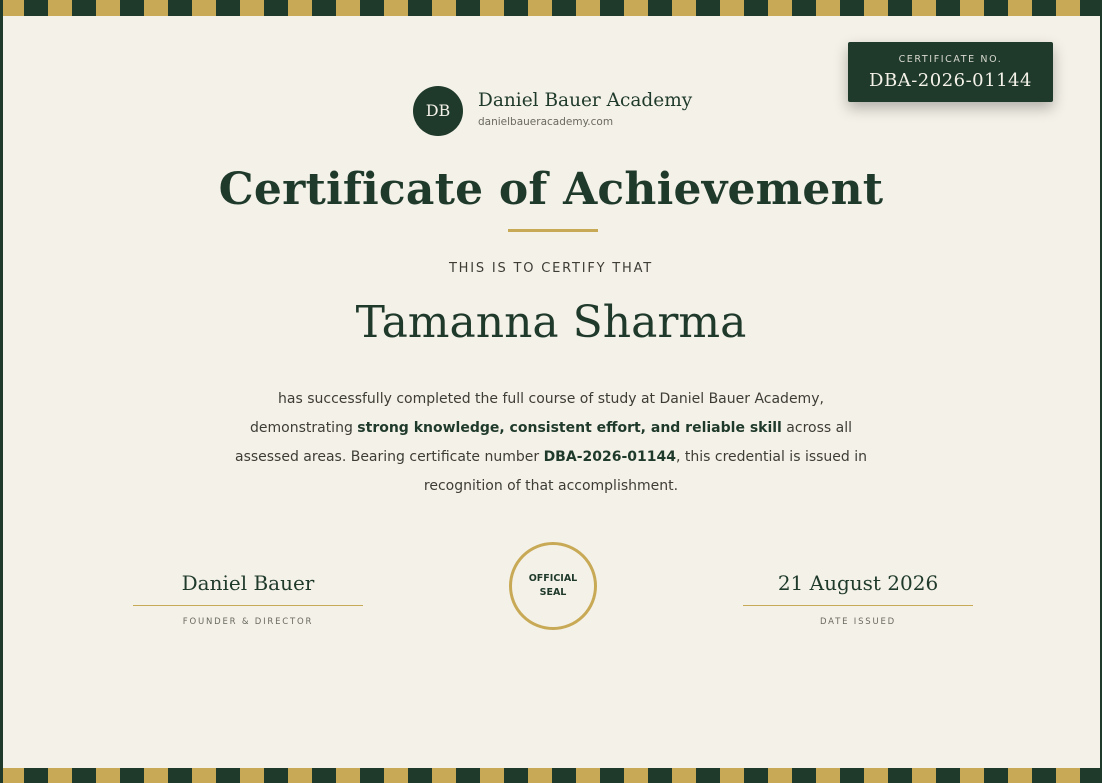 This screenshot has width=1102, height=783. Describe the element at coordinates (553, 578) in the screenshot. I see `seal-line-1: OFFICIAL` at that location.